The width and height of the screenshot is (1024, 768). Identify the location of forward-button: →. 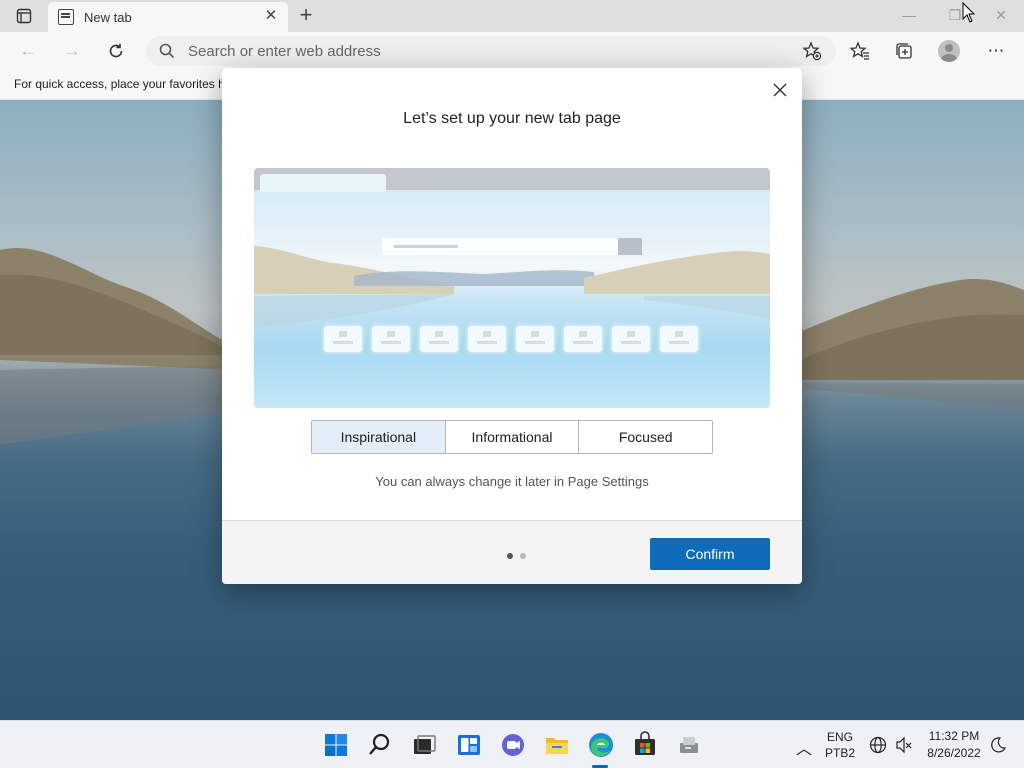
(72, 51).